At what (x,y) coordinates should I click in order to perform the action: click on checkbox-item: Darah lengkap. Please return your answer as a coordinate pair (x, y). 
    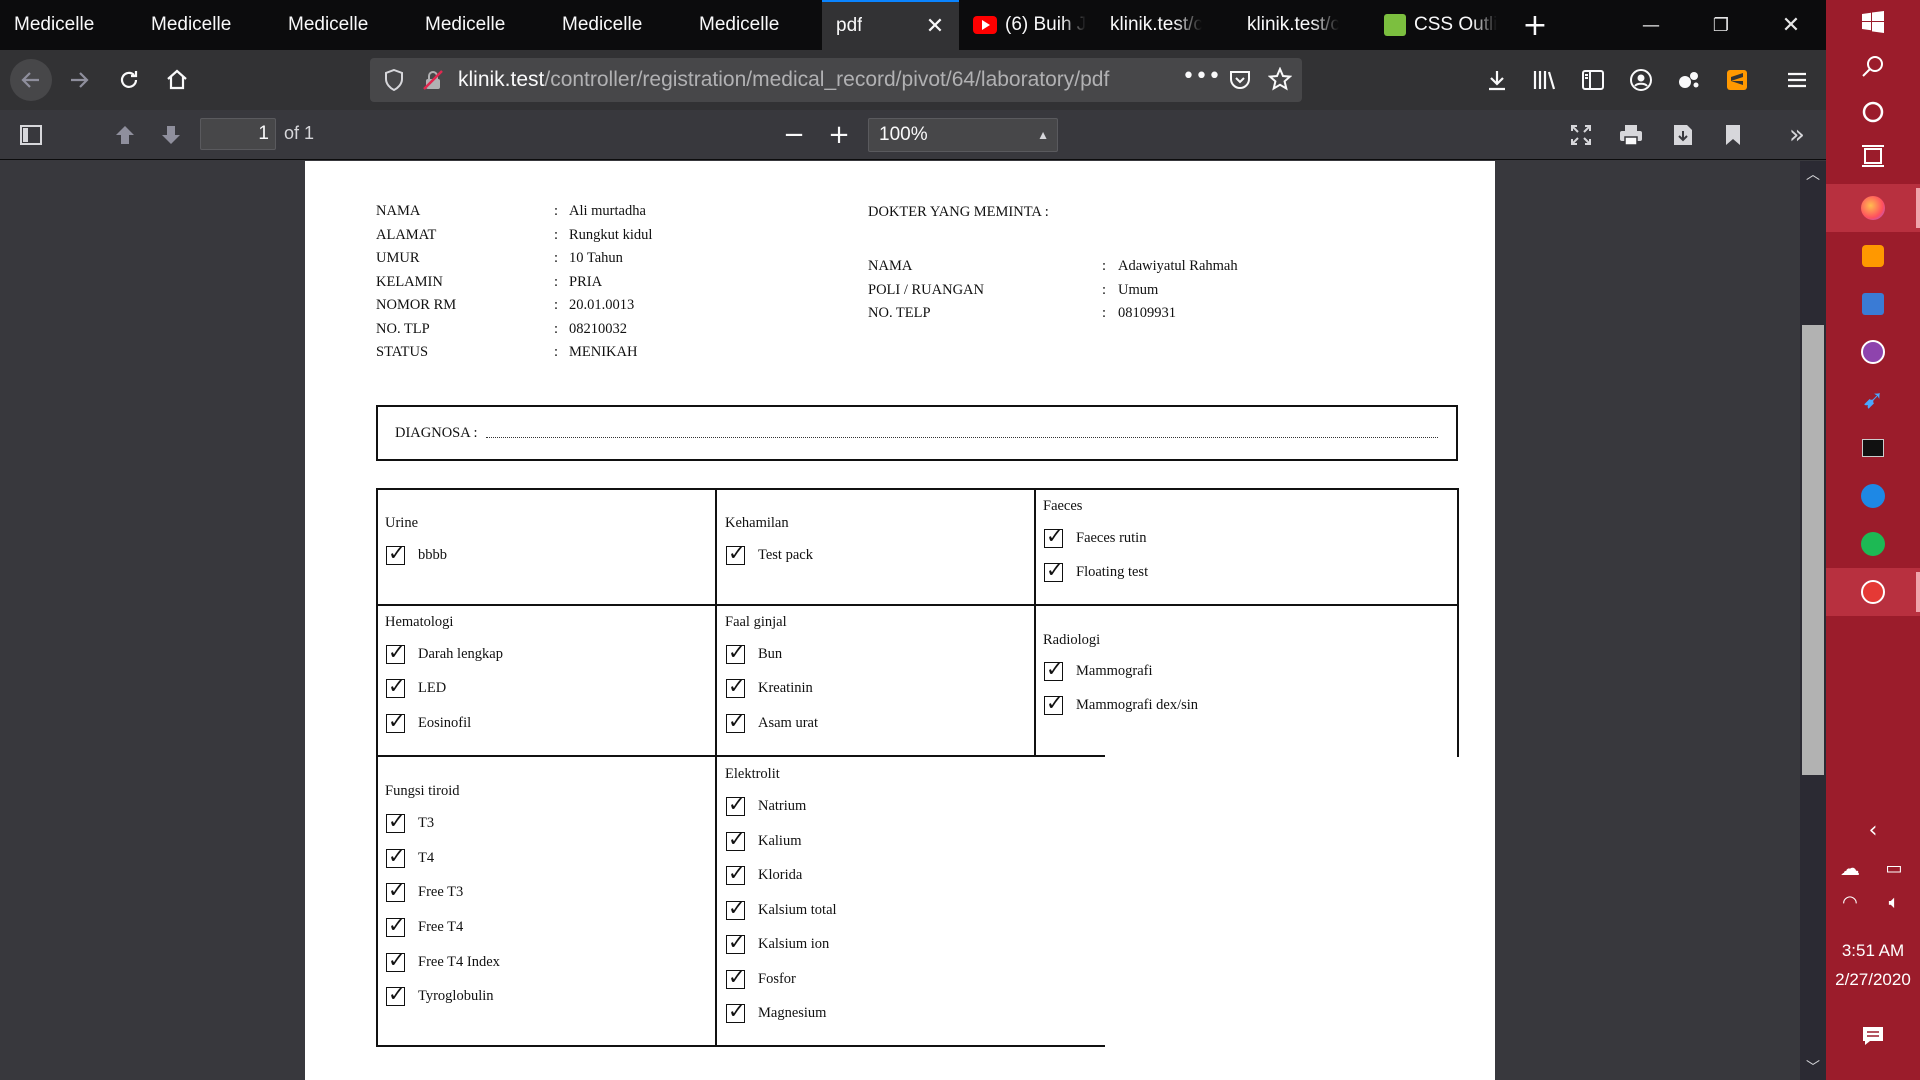
    Looking at the image, I should click on (444, 652).